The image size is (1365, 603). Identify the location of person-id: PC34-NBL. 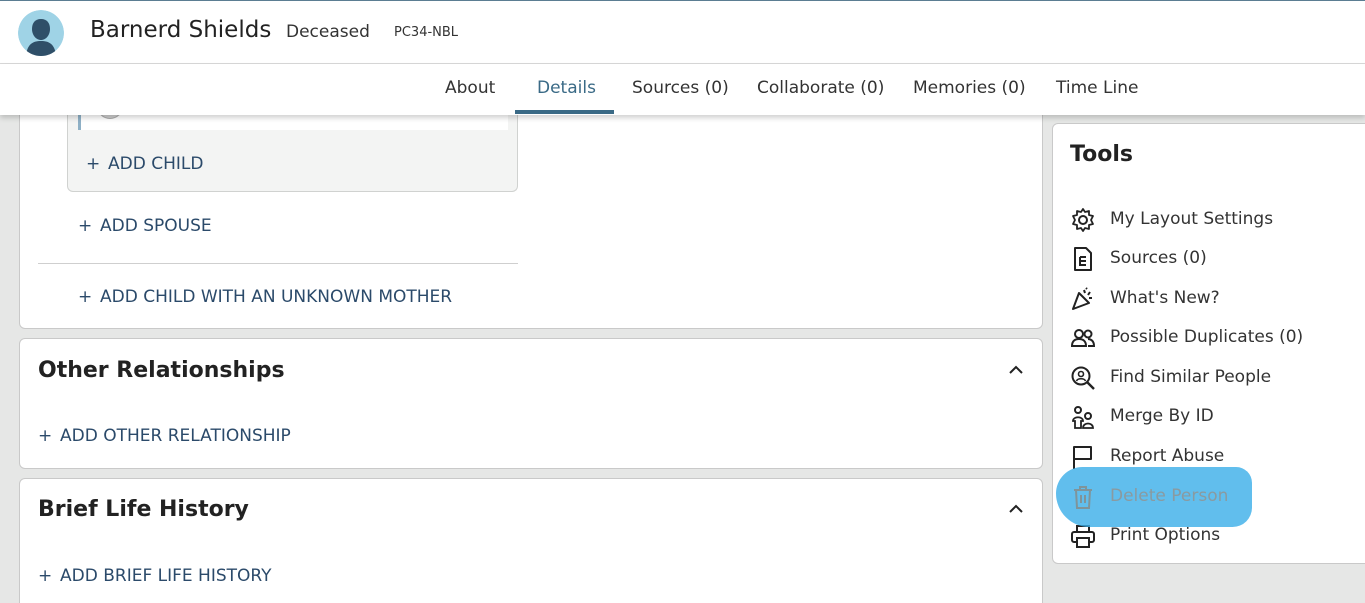
(426, 32).